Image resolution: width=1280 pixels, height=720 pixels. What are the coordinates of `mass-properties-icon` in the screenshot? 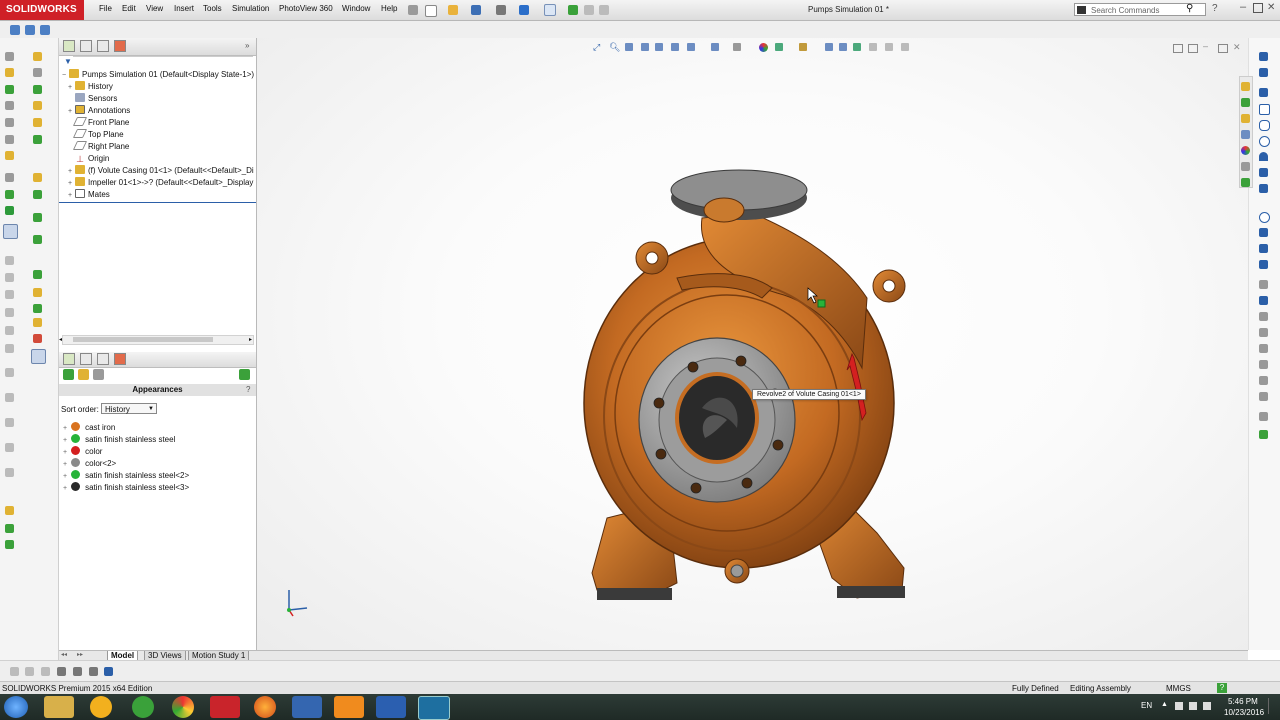 It's located at (9, 330).